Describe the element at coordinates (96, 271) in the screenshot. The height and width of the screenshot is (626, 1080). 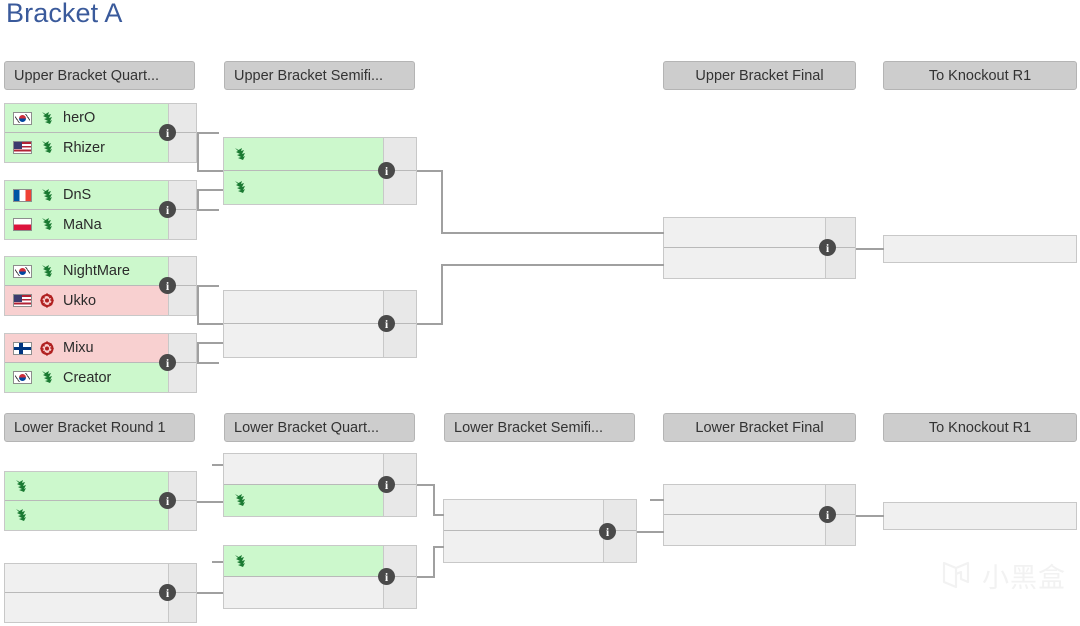
I see `player-name: NightMare` at that location.